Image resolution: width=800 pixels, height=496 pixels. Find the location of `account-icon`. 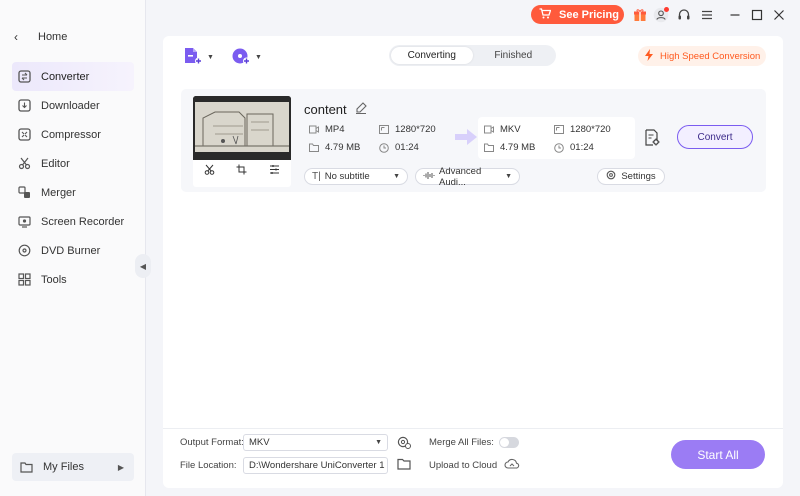

account-icon is located at coordinates (661, 15).